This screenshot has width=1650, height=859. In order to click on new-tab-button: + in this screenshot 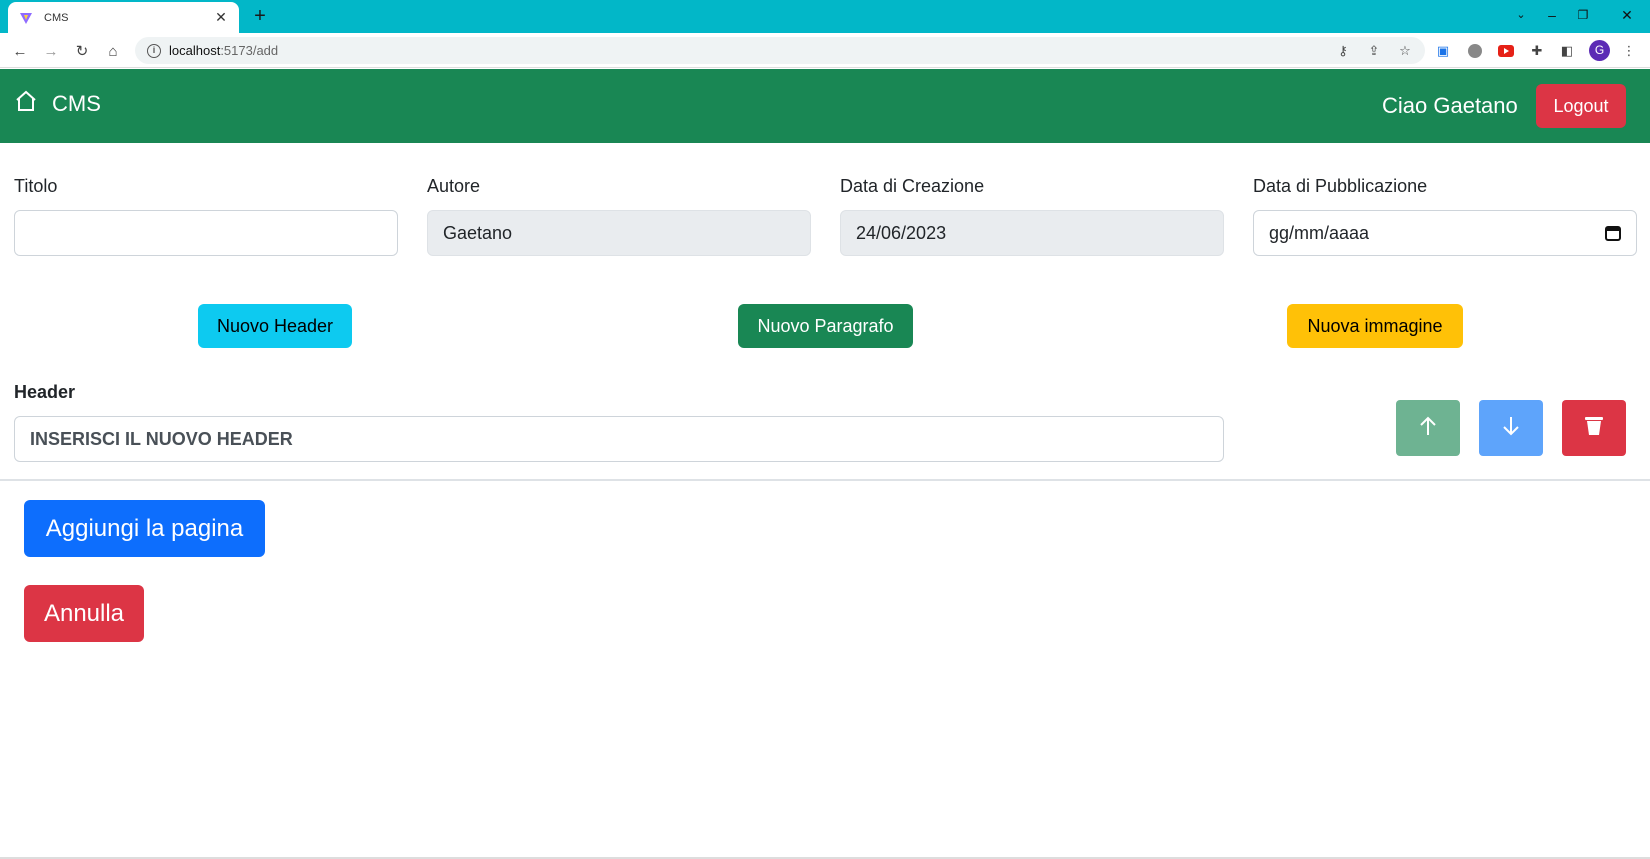, I will do `click(260, 16)`.